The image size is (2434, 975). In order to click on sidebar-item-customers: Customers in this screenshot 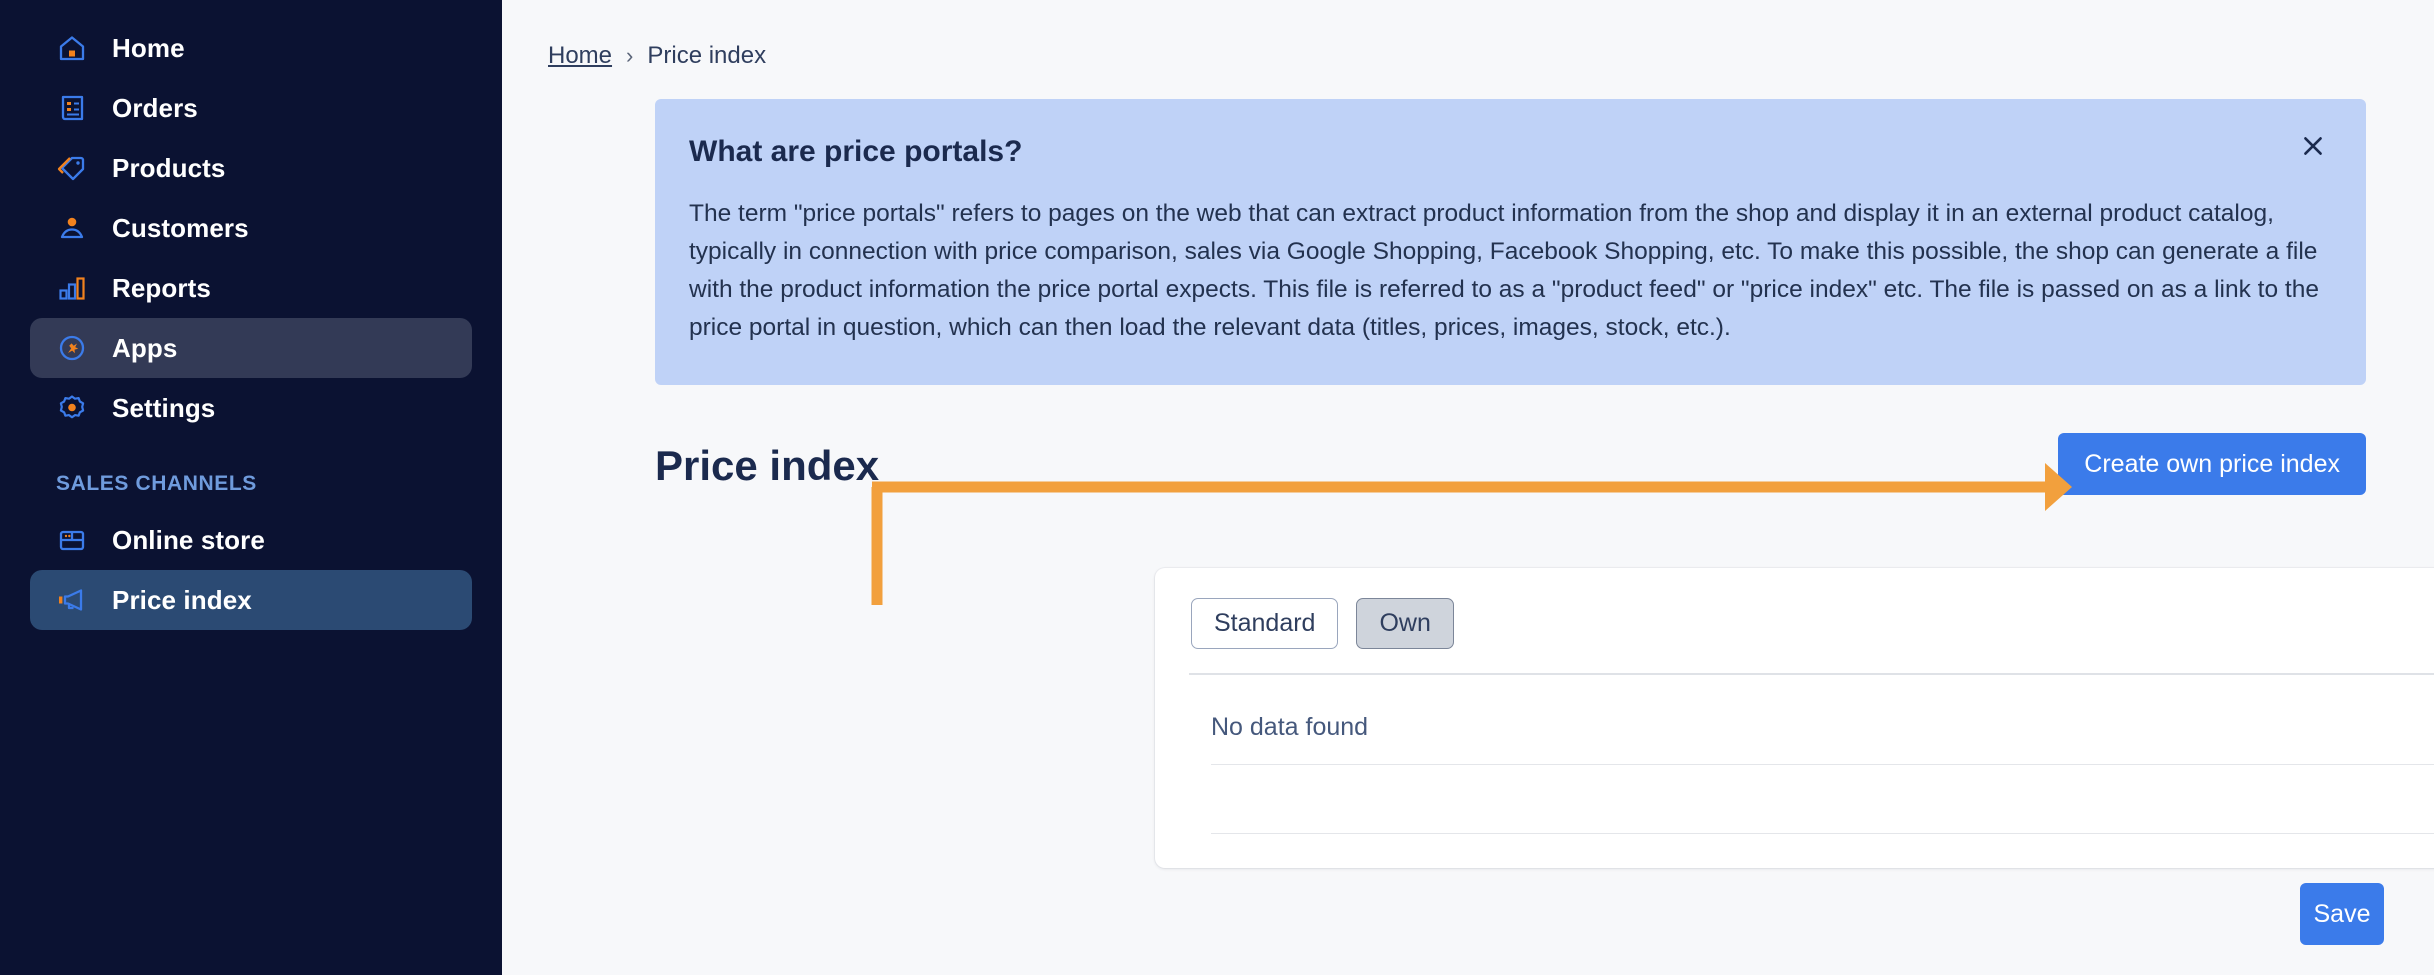, I will do `click(251, 228)`.